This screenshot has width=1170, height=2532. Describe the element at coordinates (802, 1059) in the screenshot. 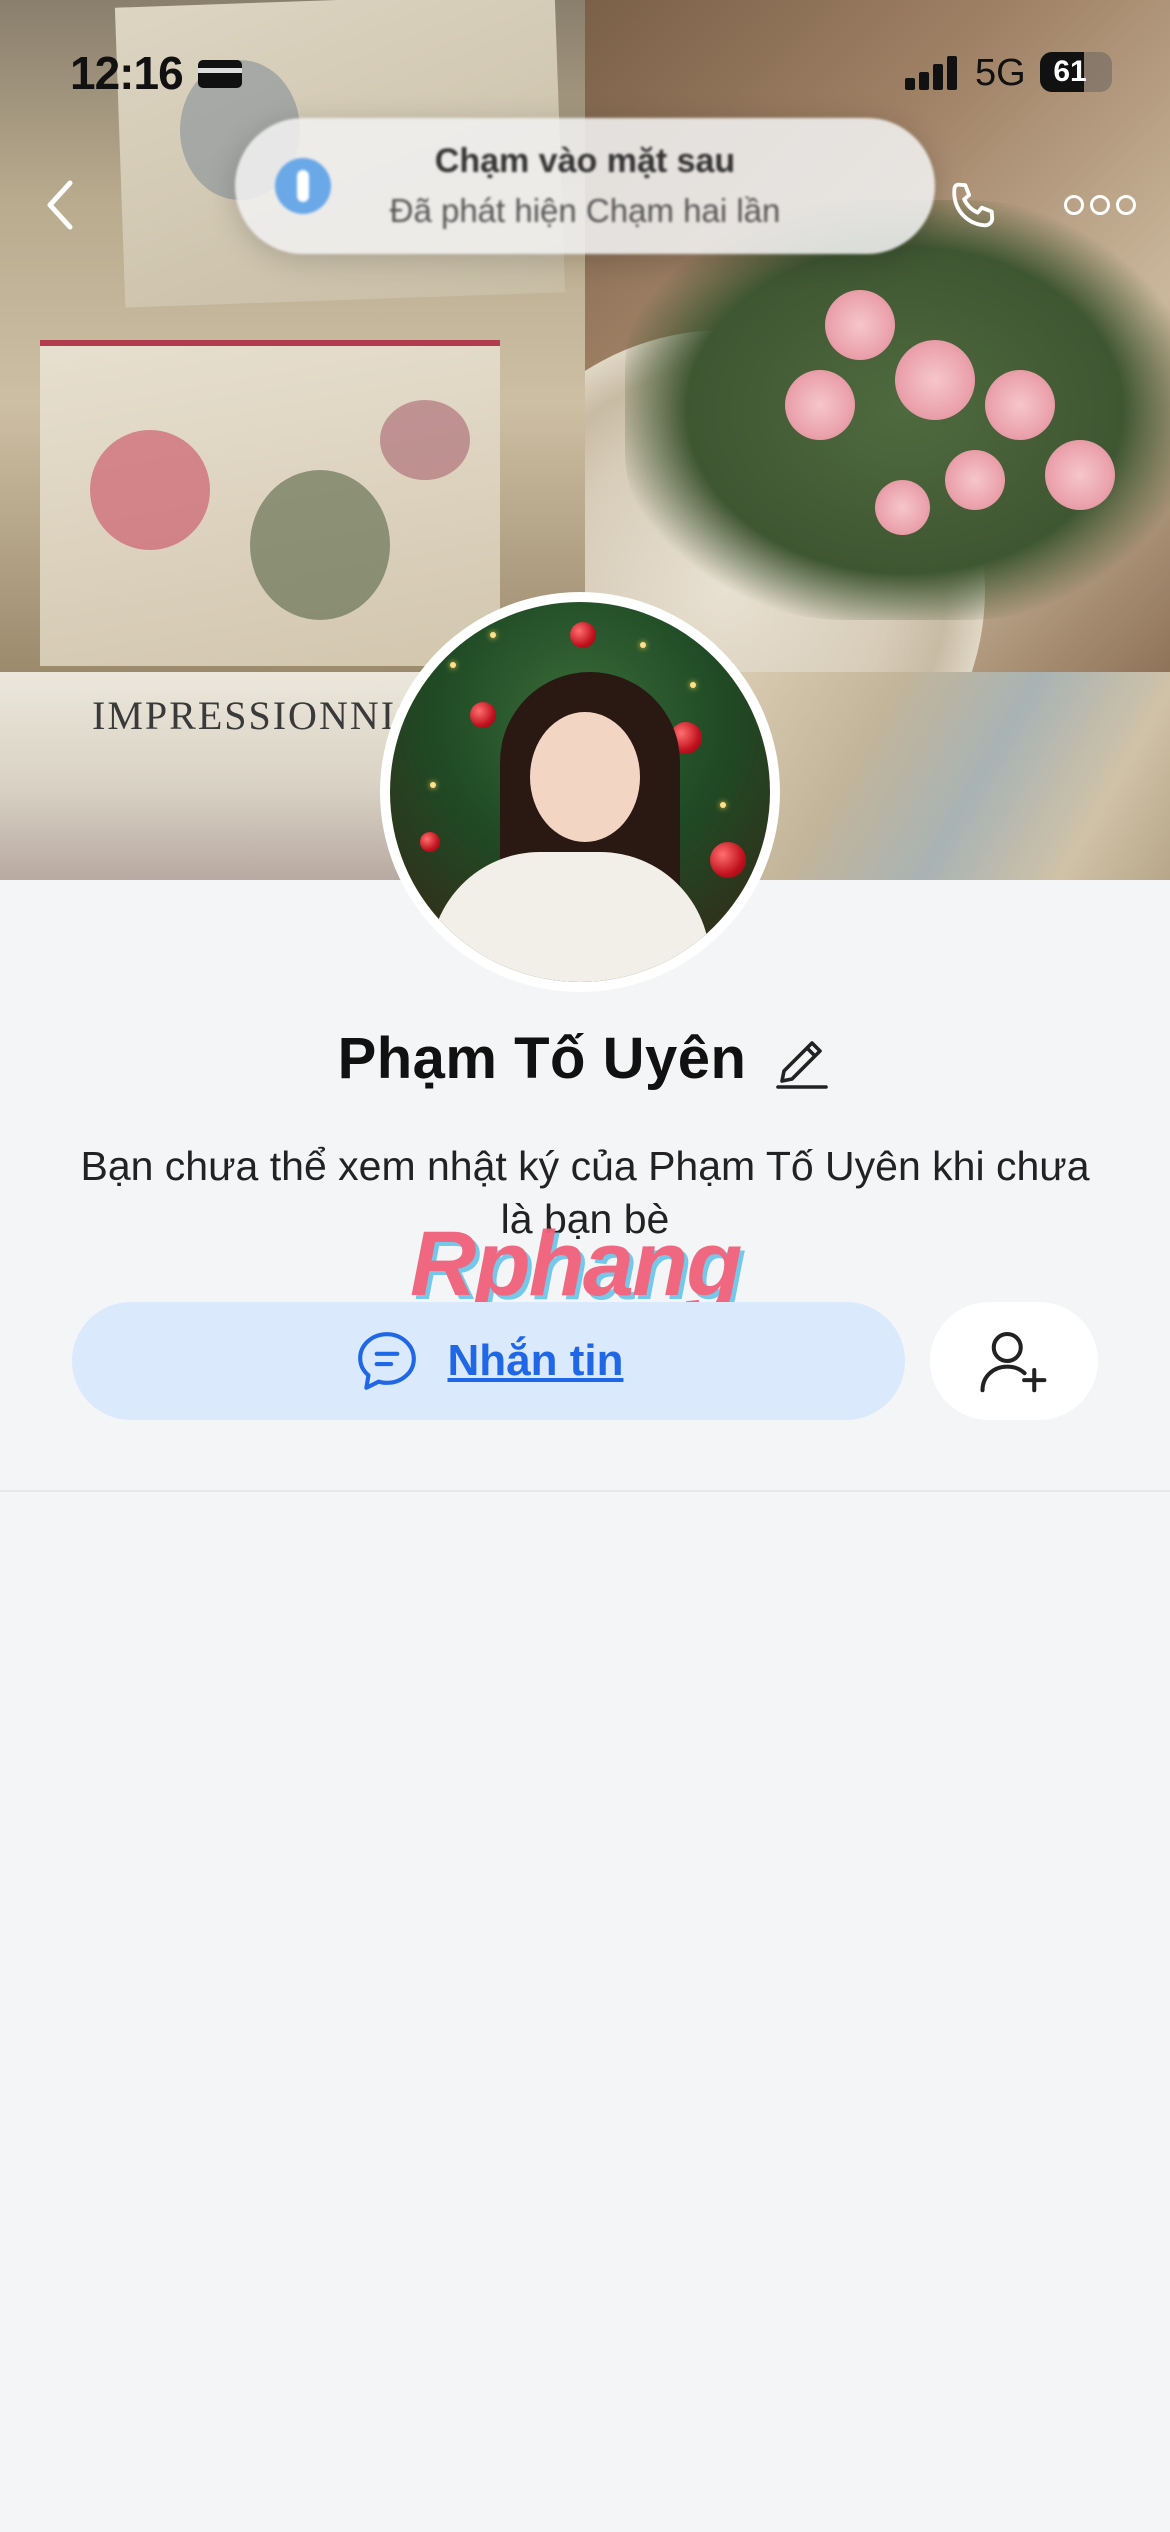

I see `pencil-icon` at that location.